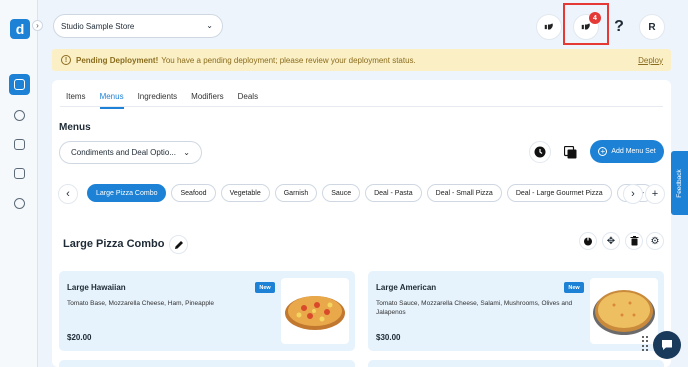 The width and height of the screenshot is (688, 367). Describe the element at coordinates (114, 244) in the screenshot. I see `menu-group-title: Large Pizza Combo` at that location.